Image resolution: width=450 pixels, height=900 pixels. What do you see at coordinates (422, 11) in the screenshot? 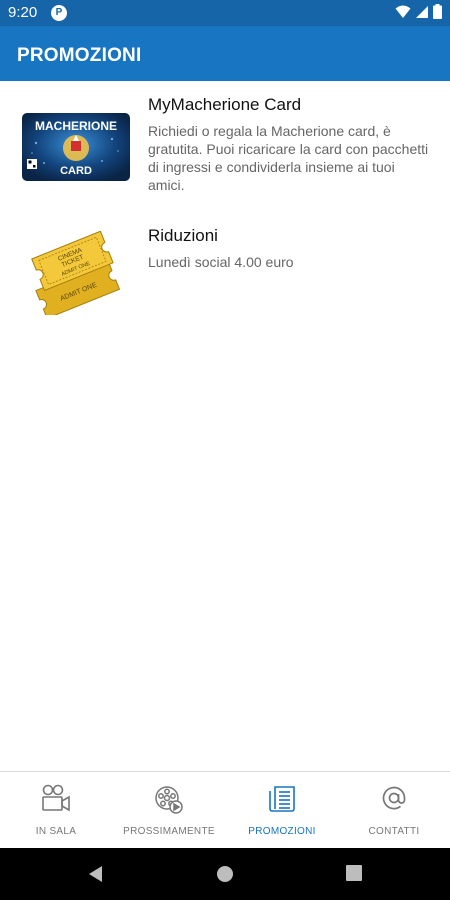
I see `cellular-signal-icon` at bounding box center [422, 11].